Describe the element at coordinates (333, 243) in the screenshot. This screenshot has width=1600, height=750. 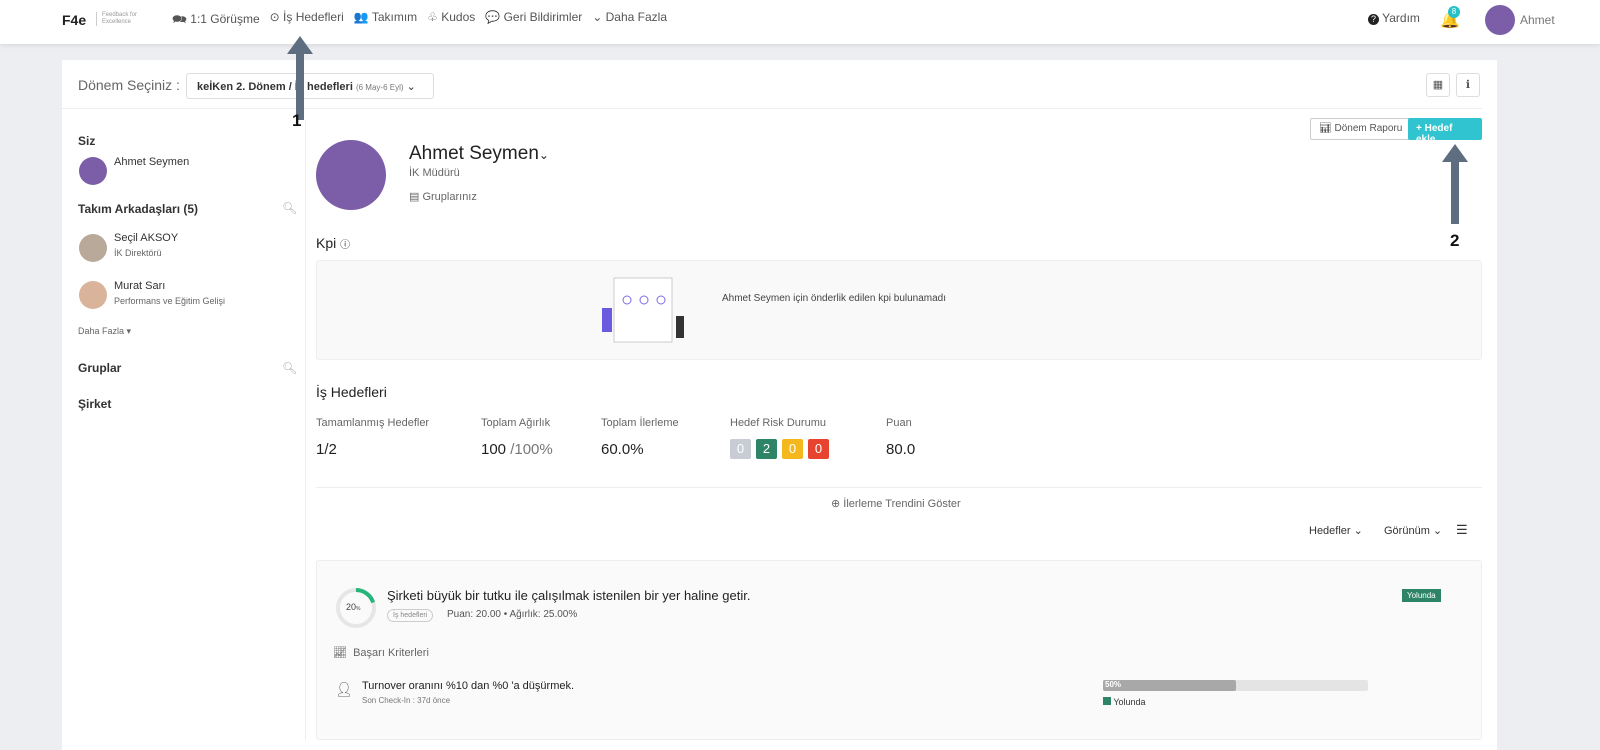
I see `kpi-heading: Kpi ⓘ` at that location.